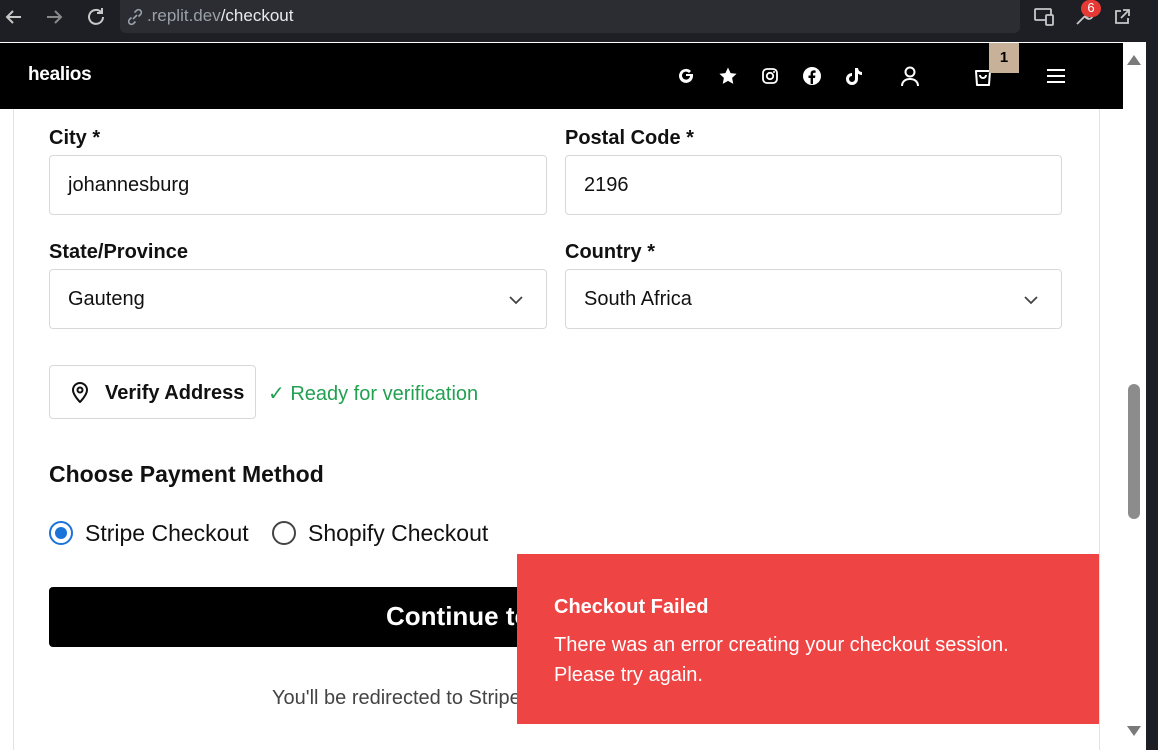 Image resolution: width=1158 pixels, height=750 pixels. Describe the element at coordinates (298, 299) in the screenshot. I see `state-select: Gauteng` at that location.